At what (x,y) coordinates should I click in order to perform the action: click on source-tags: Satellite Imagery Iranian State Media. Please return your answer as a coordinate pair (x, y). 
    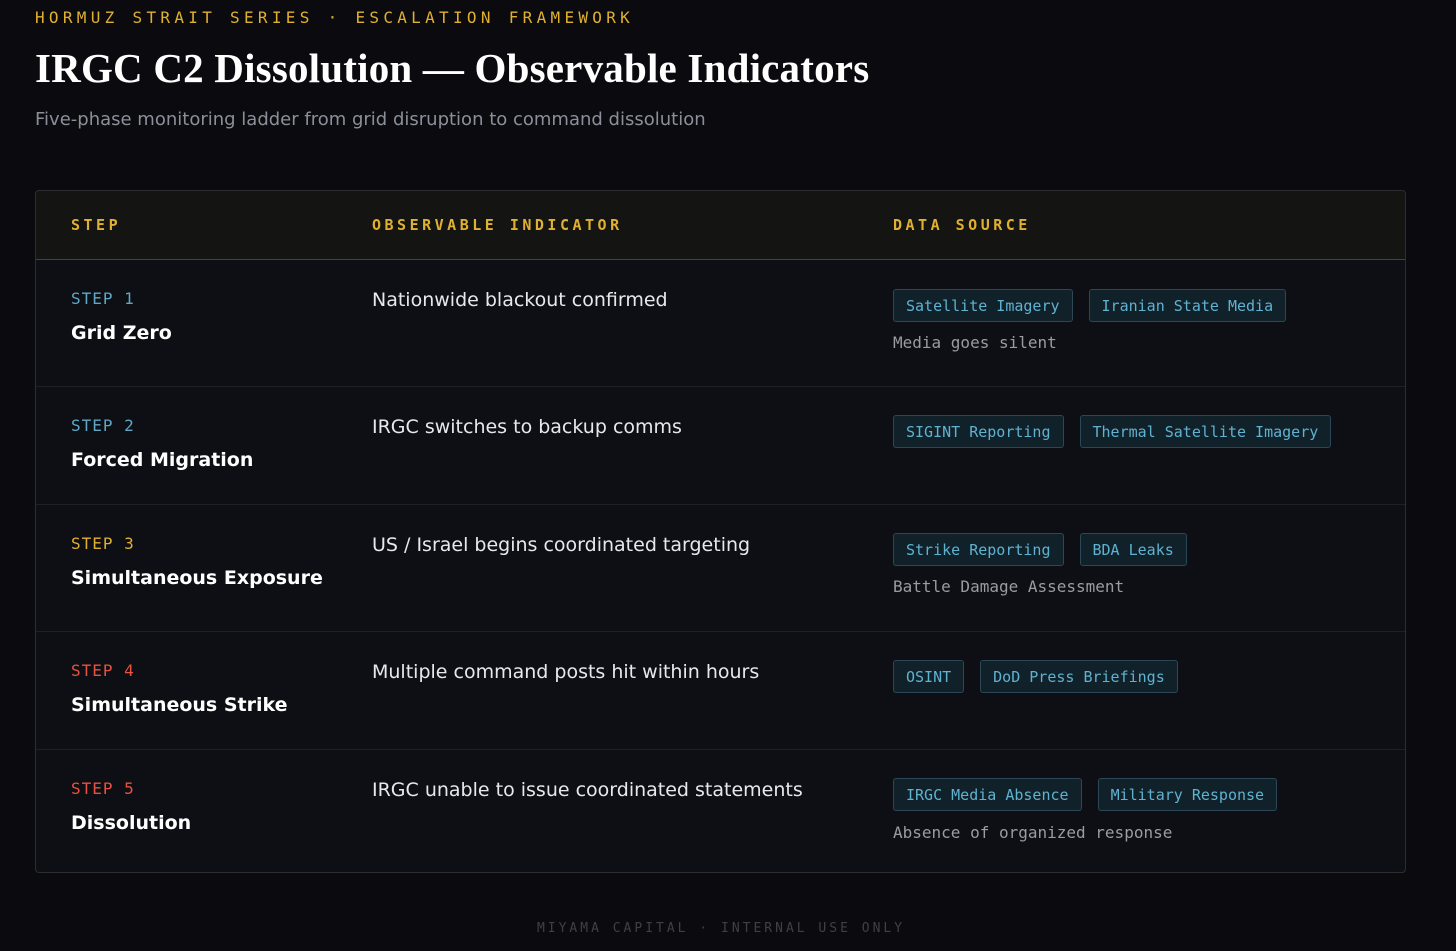
    Looking at the image, I should click on (1090, 305).